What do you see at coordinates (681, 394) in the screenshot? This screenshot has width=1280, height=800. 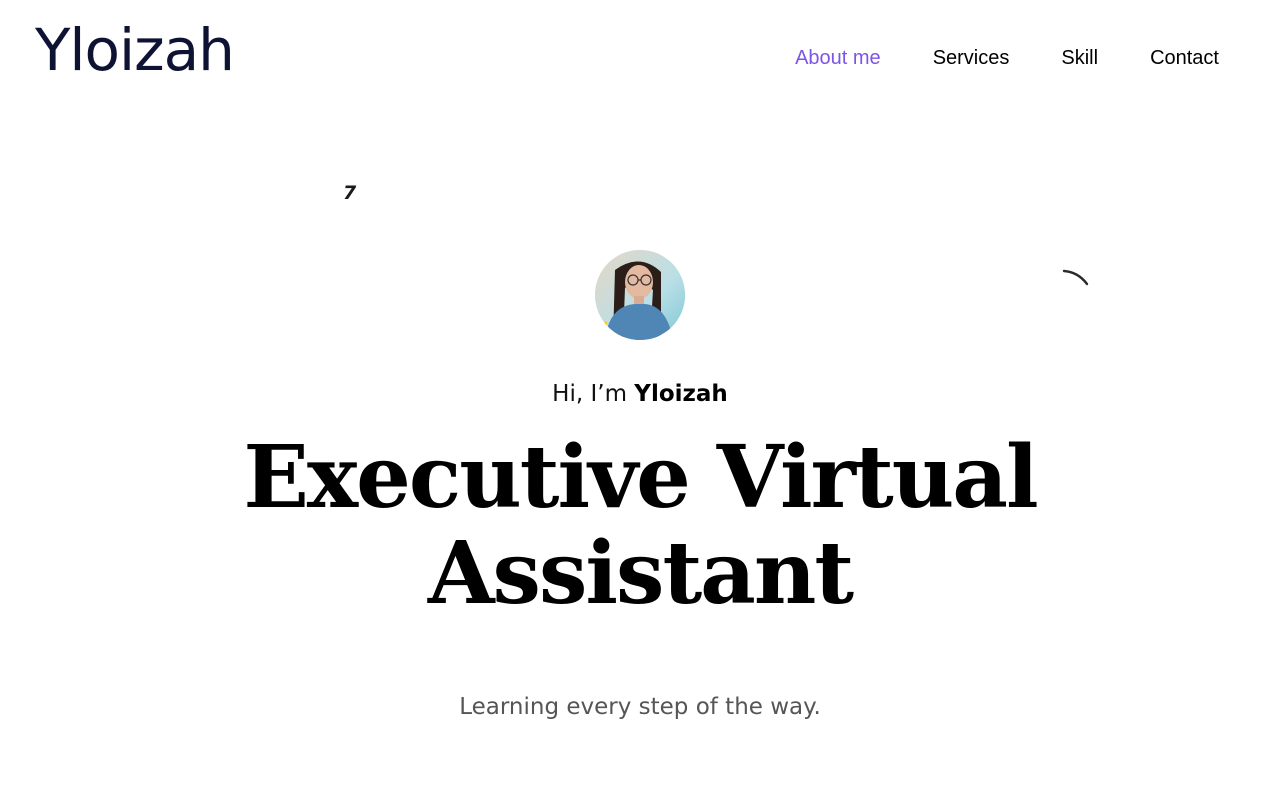 I see `greeting-name: Yloizah` at bounding box center [681, 394].